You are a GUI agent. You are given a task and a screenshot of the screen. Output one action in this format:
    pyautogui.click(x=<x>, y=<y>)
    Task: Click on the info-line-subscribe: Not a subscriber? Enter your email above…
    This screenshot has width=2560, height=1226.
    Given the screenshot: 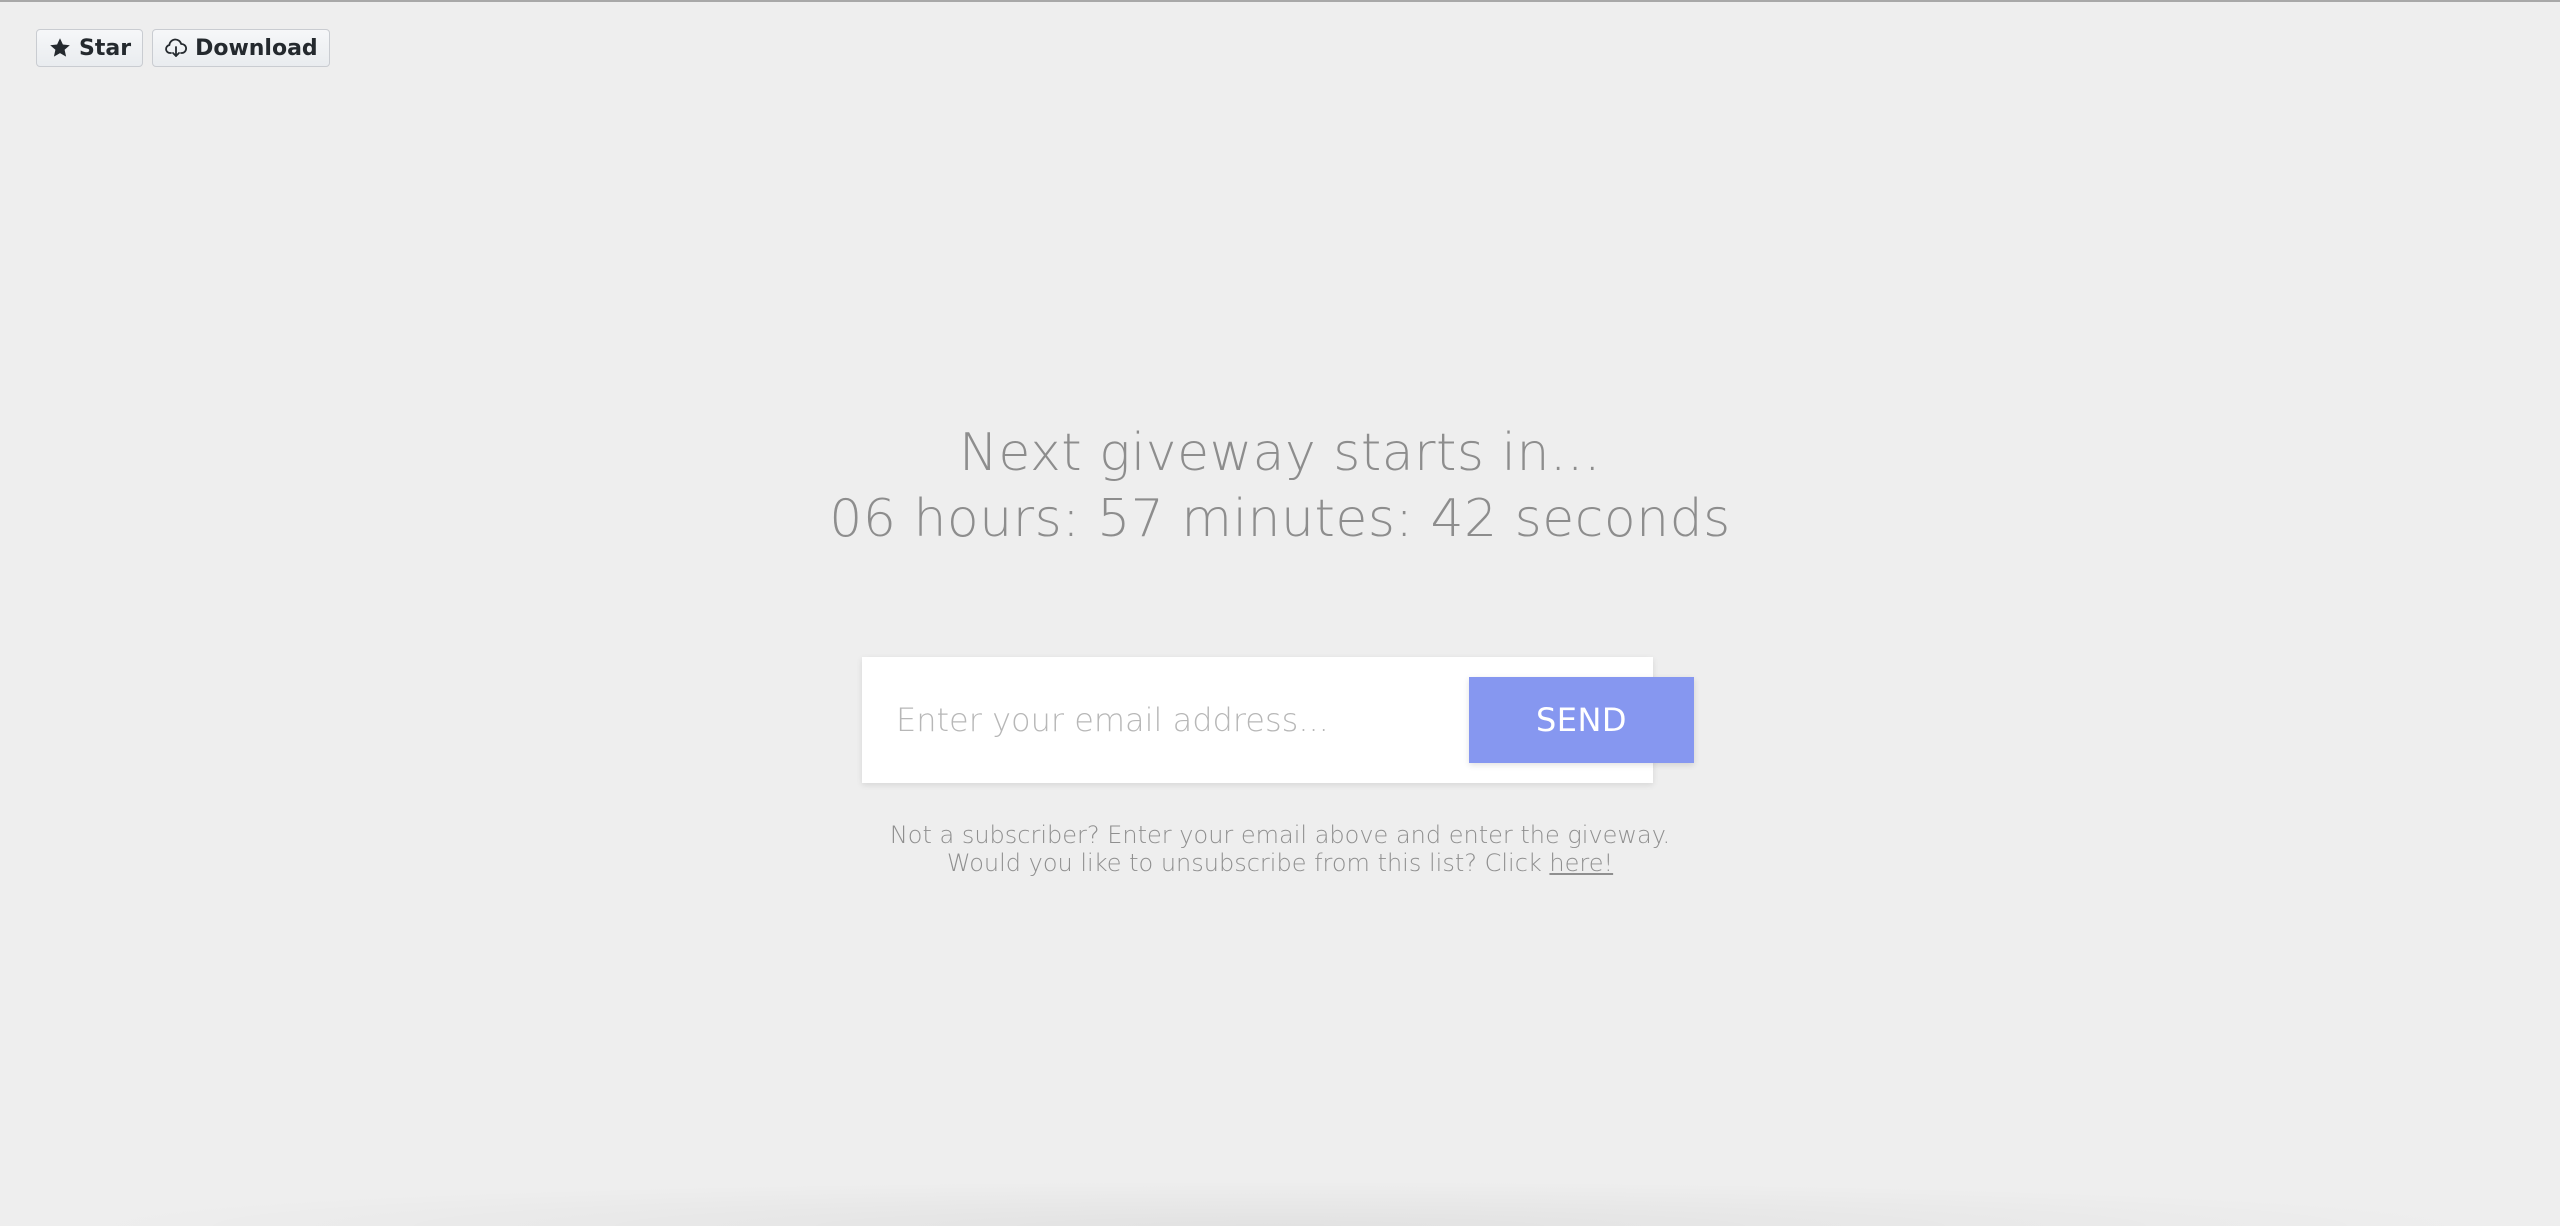 What is the action you would take?
    pyautogui.click(x=1280, y=835)
    